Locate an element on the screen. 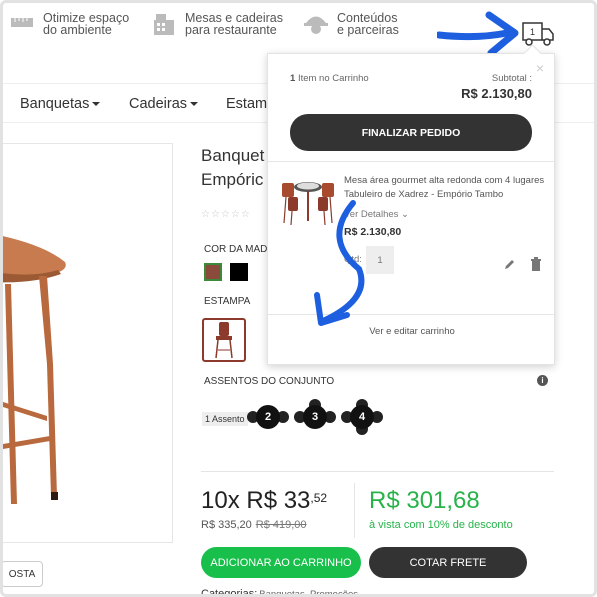 This screenshot has width=597, height=597. feature-tables-chairs: Mesas e cadeiras para restaurante is located at coordinates (217, 24).